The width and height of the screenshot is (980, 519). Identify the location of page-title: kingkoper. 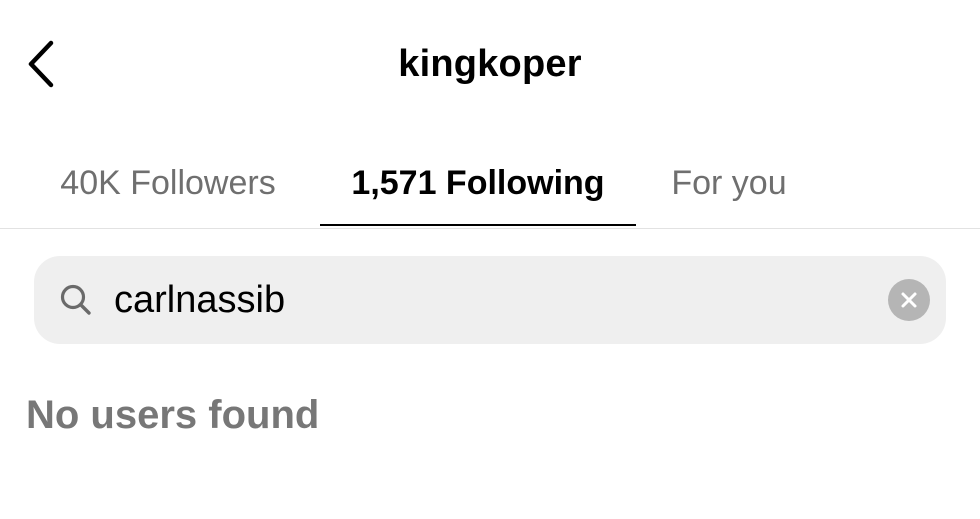
(490, 64).